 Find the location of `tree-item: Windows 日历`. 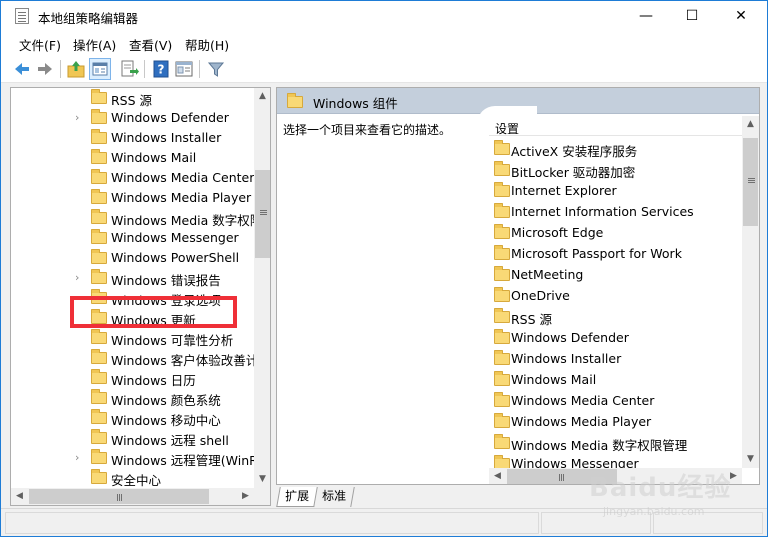

tree-item: Windows 日历 is located at coordinates (132, 378).